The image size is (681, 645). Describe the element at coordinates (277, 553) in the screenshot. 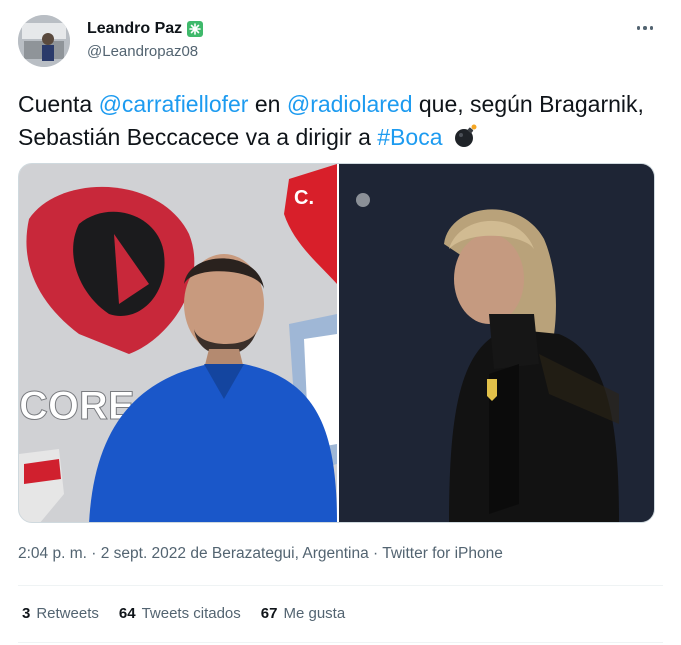

I see `tweet-location: de Berazategui, Argentina` at that location.